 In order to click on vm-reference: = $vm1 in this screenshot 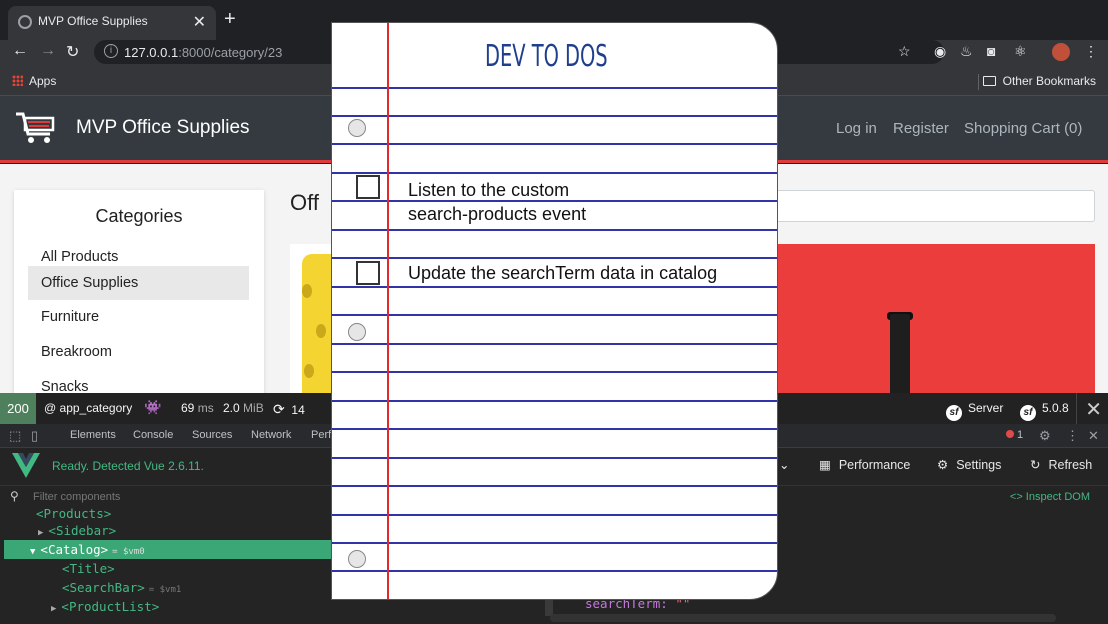, I will do `click(165, 590)`.